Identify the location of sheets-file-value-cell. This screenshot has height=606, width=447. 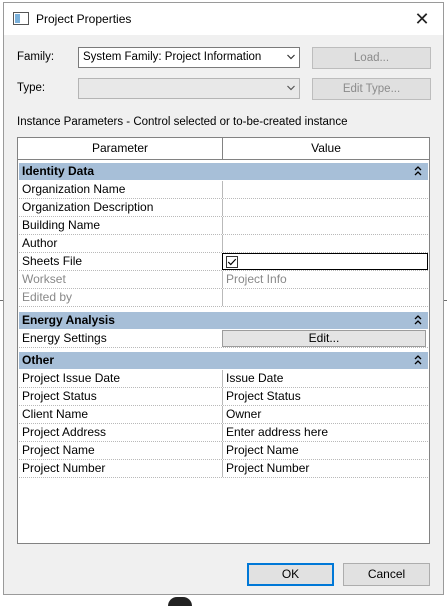
(325, 261).